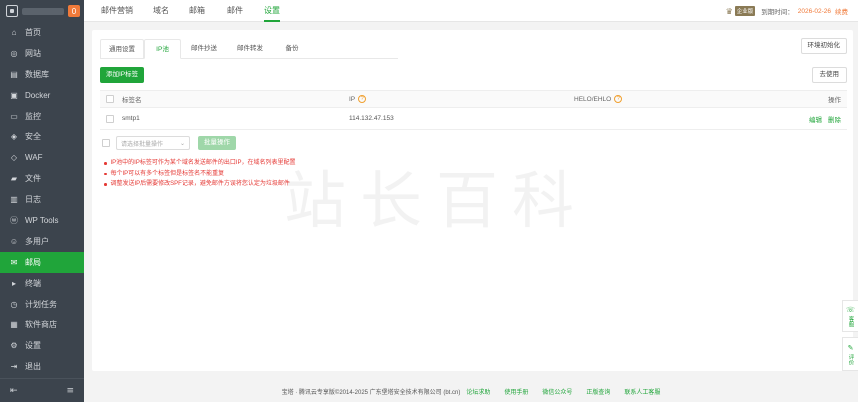 The width and height of the screenshot is (858, 402). I want to click on sidebar-item-label: 首页, so click(33, 32).